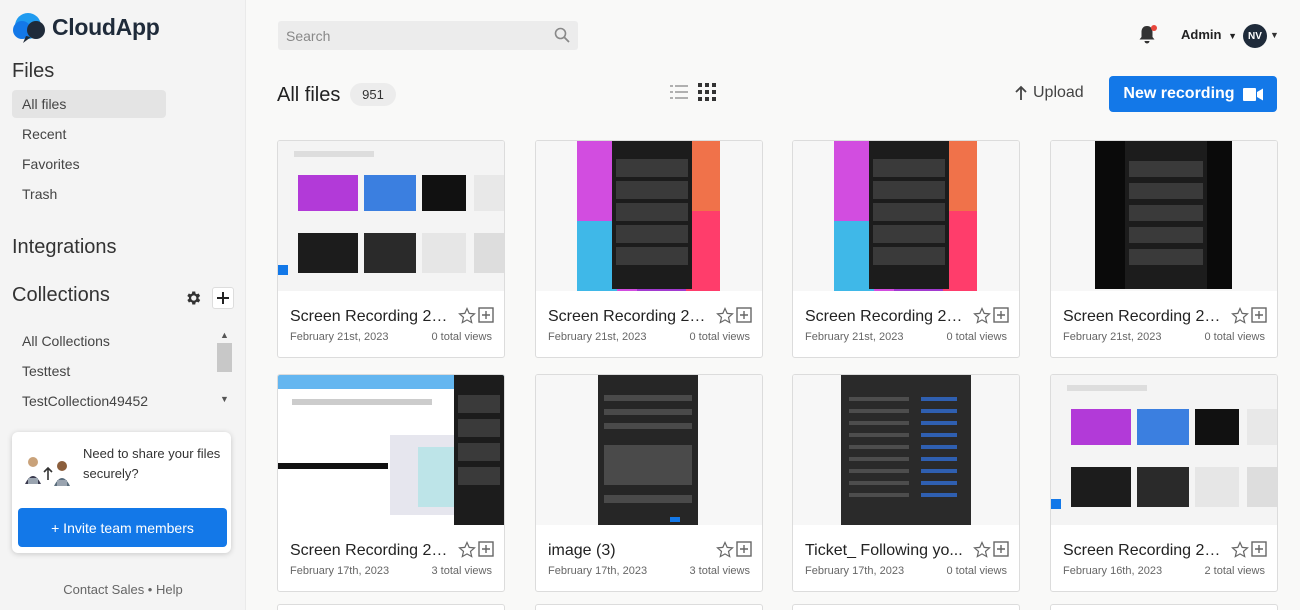  Describe the element at coordinates (152, 463) in the screenshot. I see `share-promo-text: Need to share your files securely?` at that location.